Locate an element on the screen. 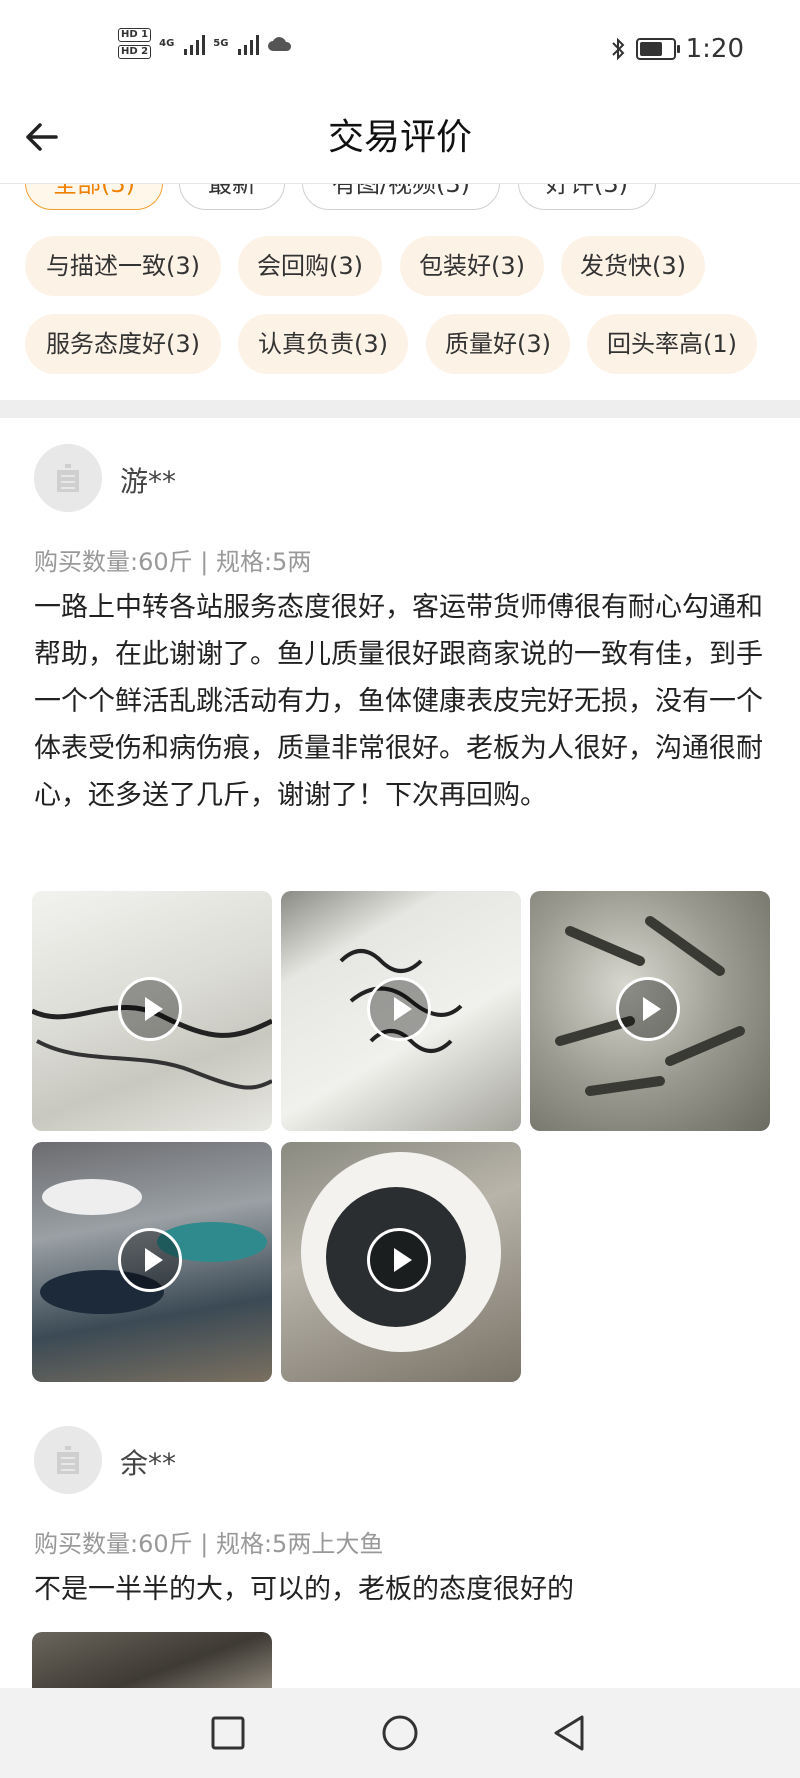 The width and height of the screenshot is (800, 1778). review-text: 不是一半半的大，可以的，老板的态度很好的 is located at coordinates (304, 1589).